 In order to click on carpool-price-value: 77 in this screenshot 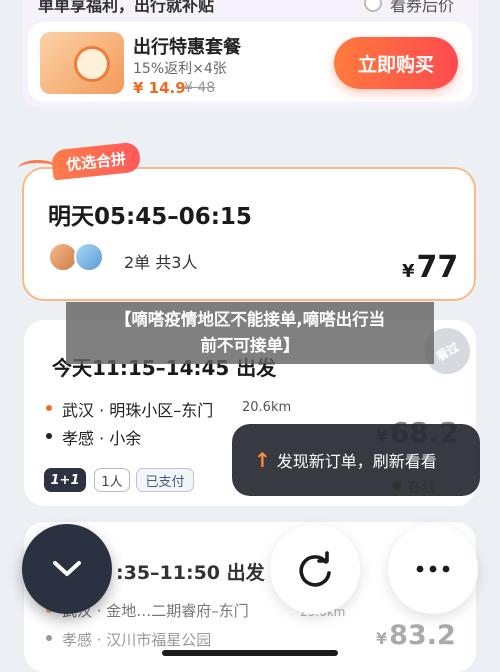, I will do `click(437, 267)`.